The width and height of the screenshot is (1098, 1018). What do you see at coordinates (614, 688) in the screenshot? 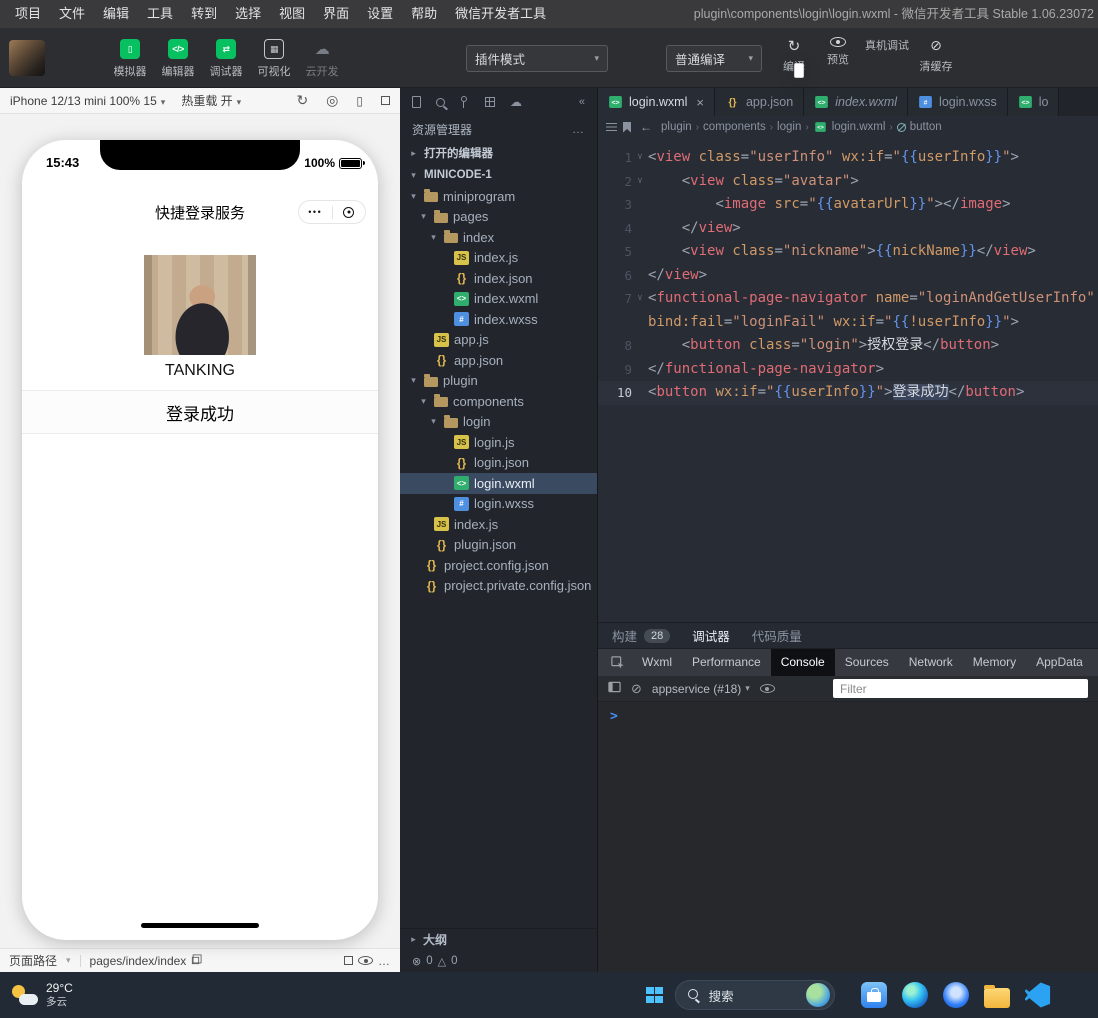
I see `console-sidebar-icon` at bounding box center [614, 688].